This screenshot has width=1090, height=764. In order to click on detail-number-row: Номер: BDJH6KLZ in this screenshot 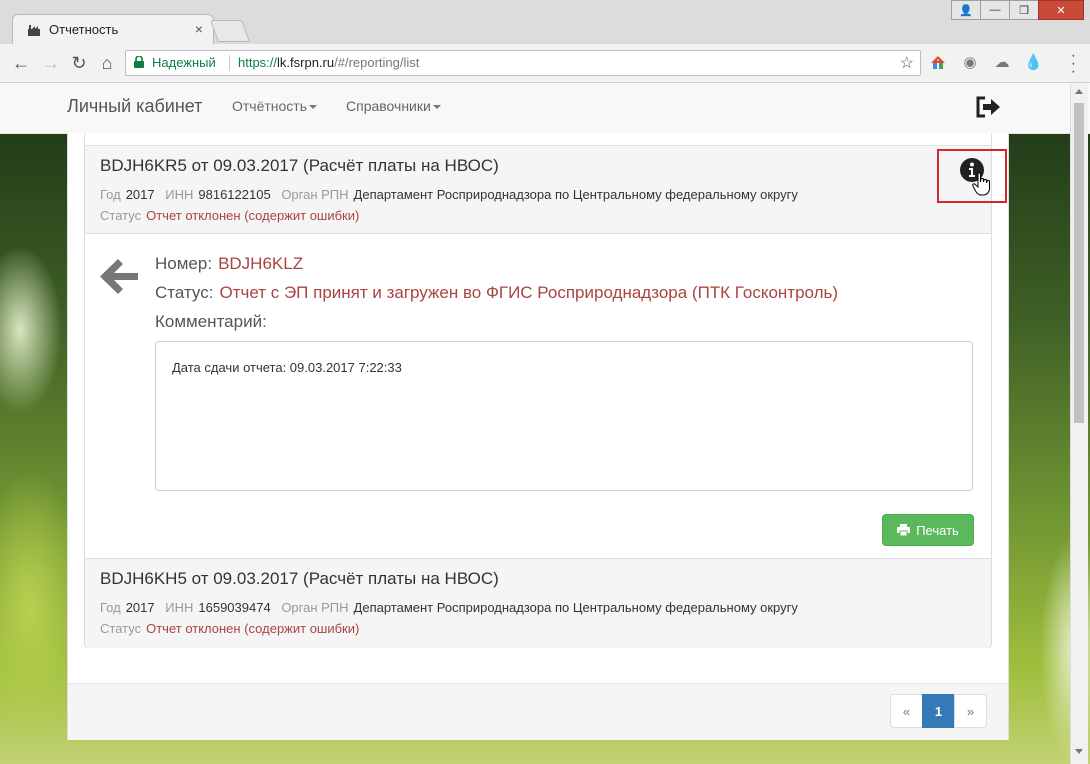, I will do `click(229, 264)`.